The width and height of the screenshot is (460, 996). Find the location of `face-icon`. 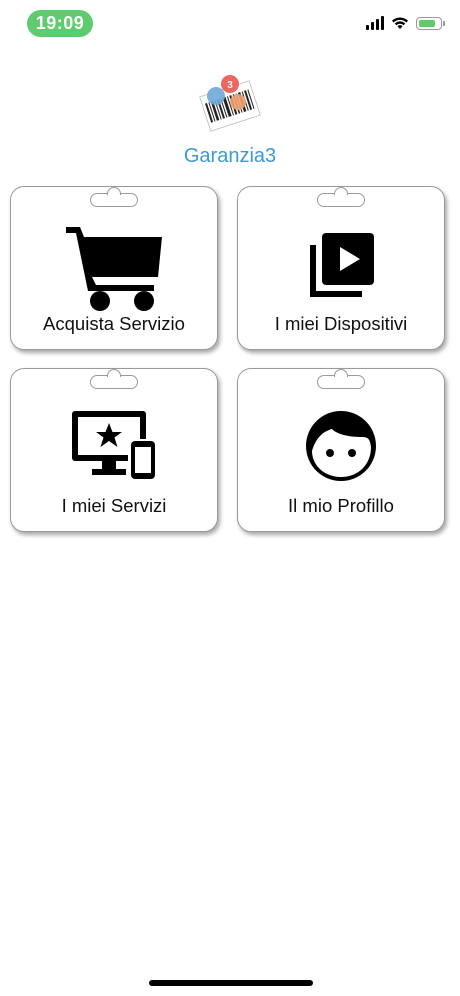

face-icon is located at coordinates (341, 446).